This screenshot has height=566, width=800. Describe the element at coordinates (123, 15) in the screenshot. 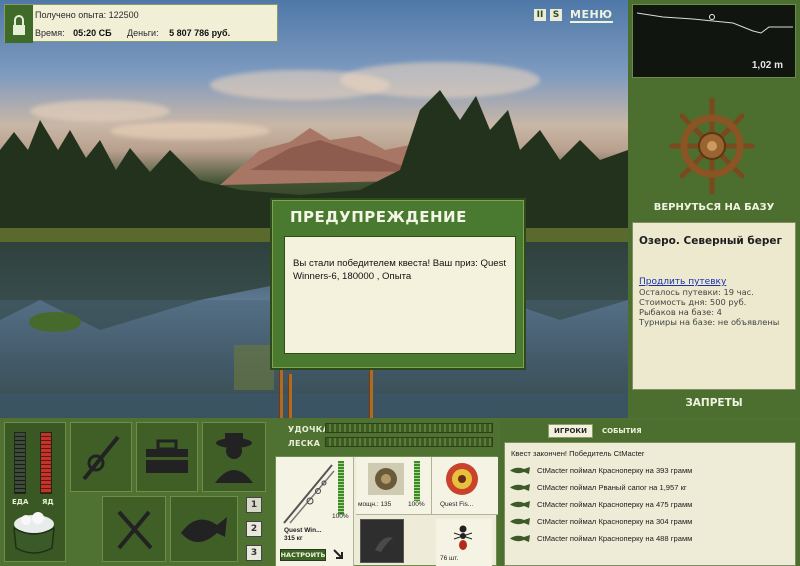

I see `xp-value: 122500` at that location.